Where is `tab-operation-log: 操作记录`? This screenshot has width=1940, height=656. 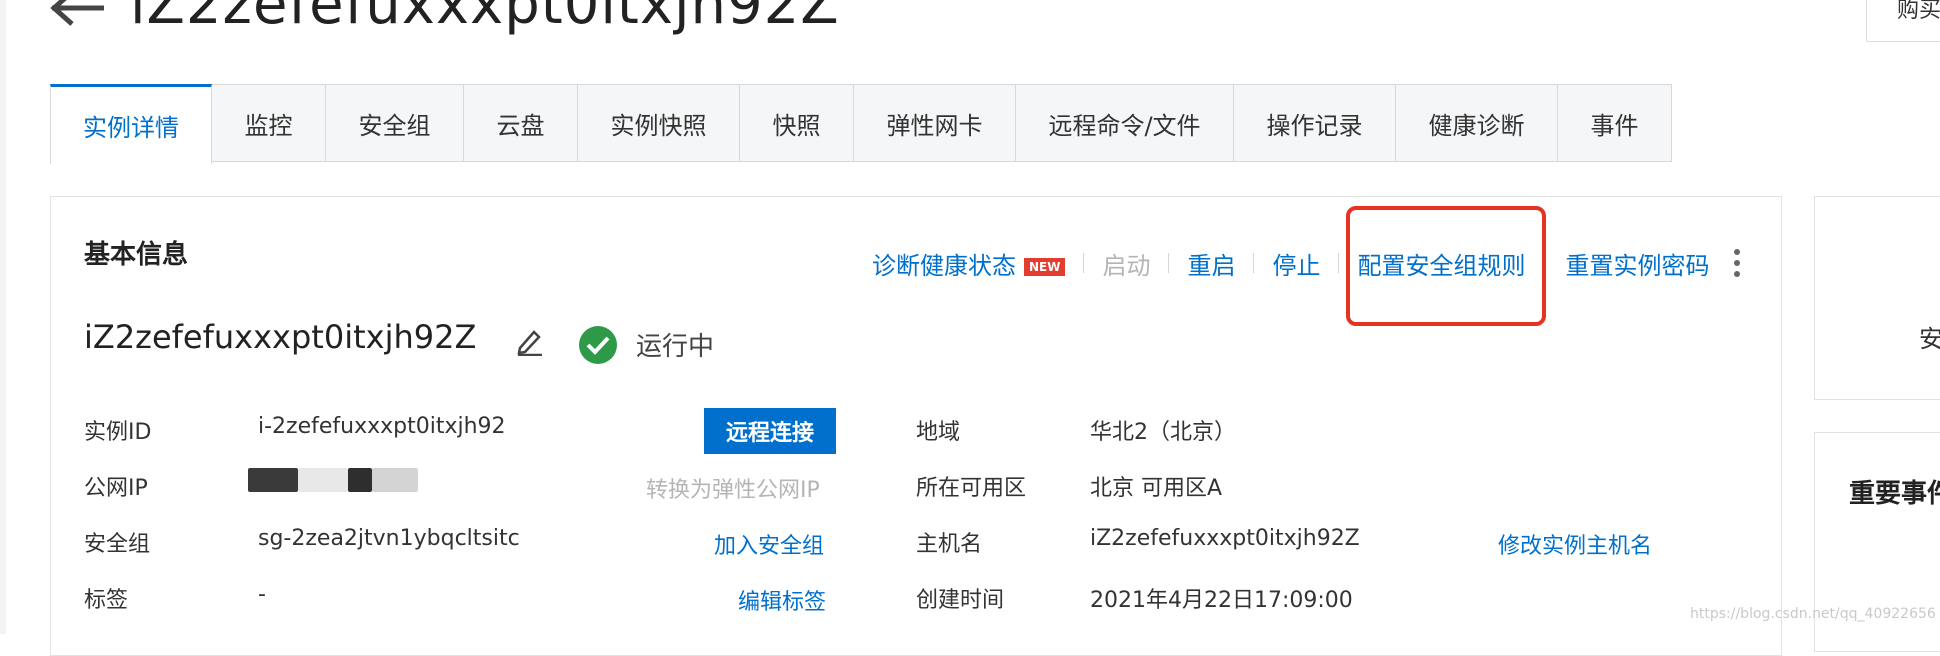 tab-operation-log: 操作记录 is located at coordinates (1315, 123).